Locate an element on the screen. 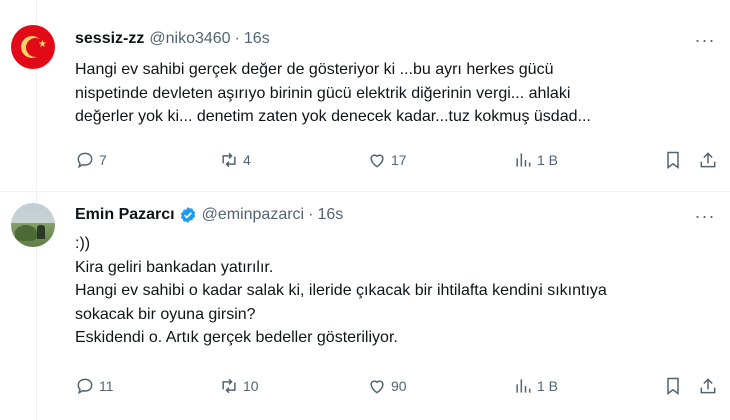 The image size is (730, 420). post-header: sessiz-zz @niko3460 · 16s is located at coordinates (172, 39).